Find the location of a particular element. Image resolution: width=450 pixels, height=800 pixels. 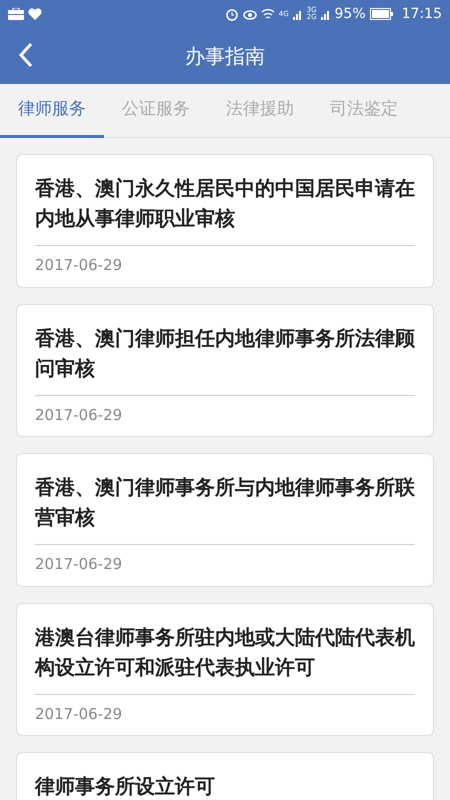

page-title: 办事指南 is located at coordinates (225, 56).